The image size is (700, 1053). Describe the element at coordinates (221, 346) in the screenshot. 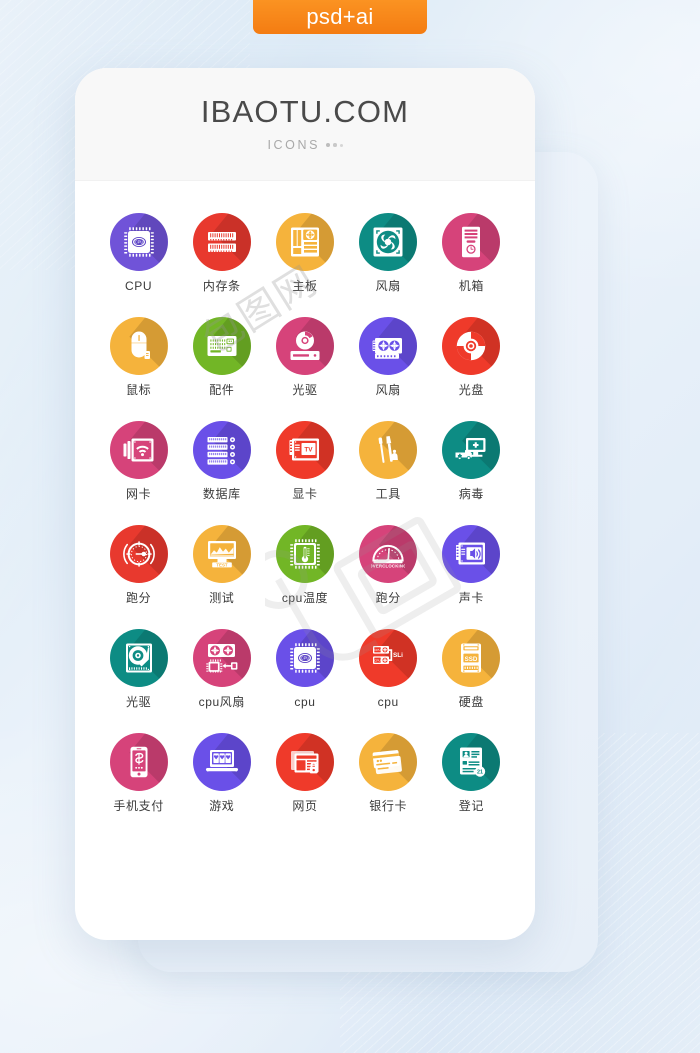

I see `accessories-icon` at that location.